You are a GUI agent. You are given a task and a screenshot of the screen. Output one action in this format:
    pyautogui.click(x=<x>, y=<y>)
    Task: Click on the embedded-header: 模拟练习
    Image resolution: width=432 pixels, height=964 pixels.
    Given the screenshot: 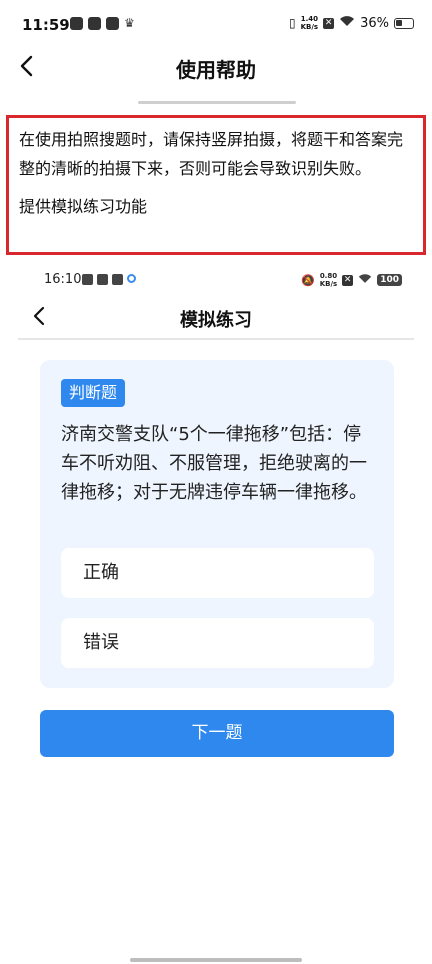 What is the action you would take?
    pyautogui.click(x=216, y=320)
    